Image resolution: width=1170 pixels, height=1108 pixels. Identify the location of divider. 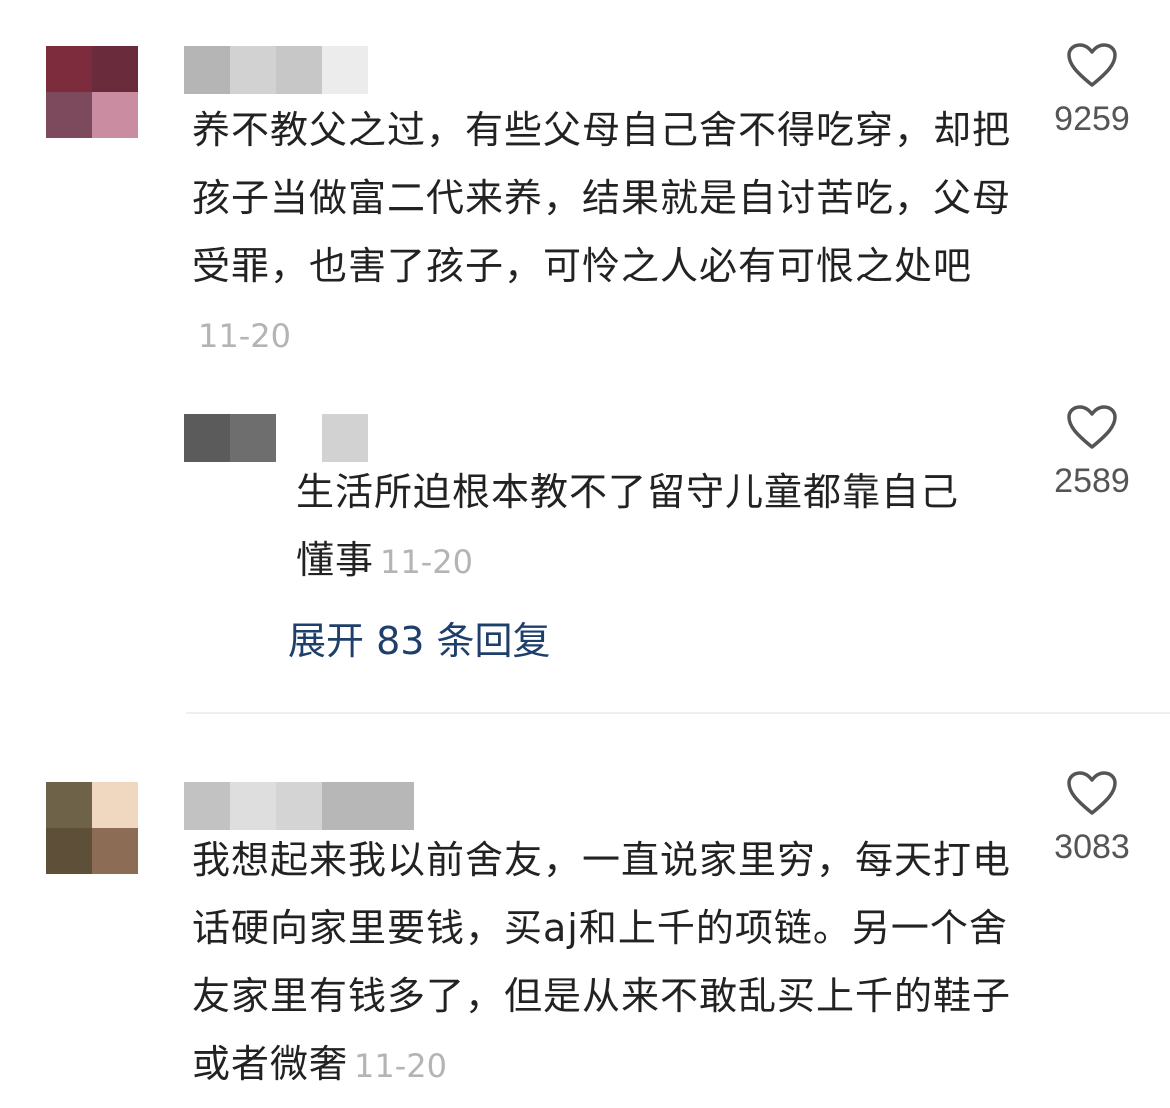
(678, 713).